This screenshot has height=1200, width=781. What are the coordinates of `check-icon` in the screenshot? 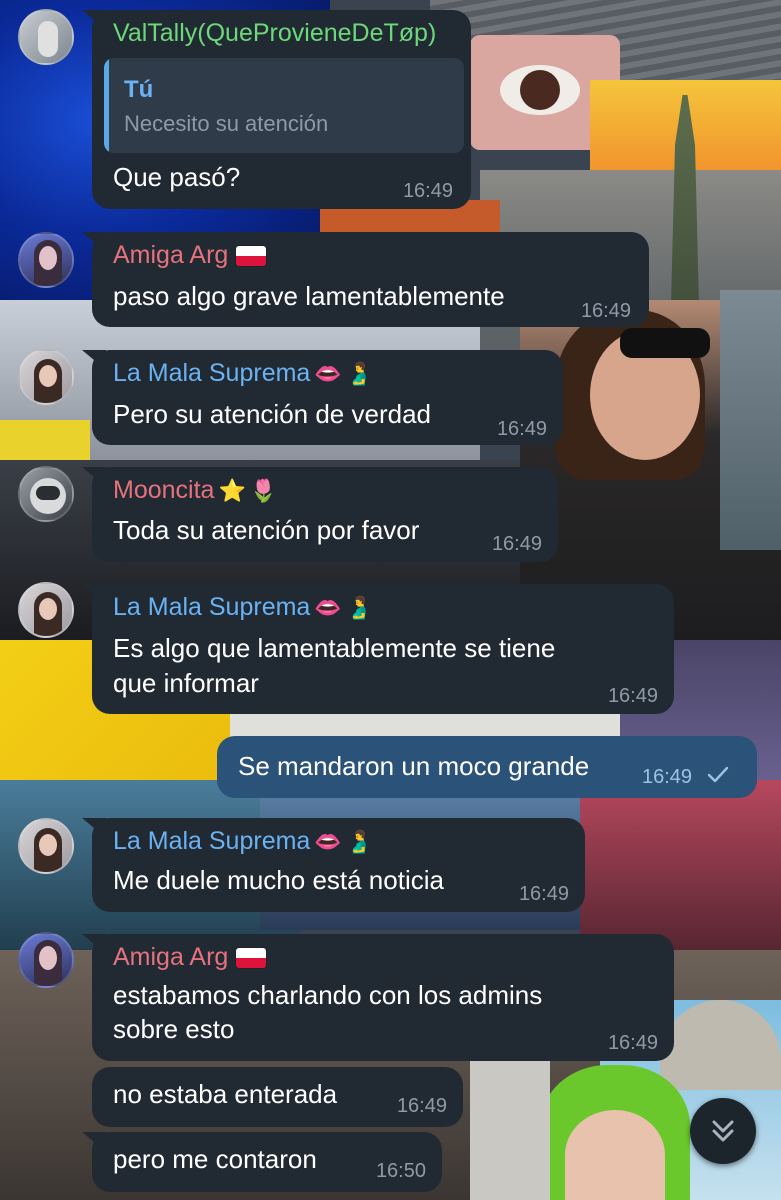 It's located at (718, 774).